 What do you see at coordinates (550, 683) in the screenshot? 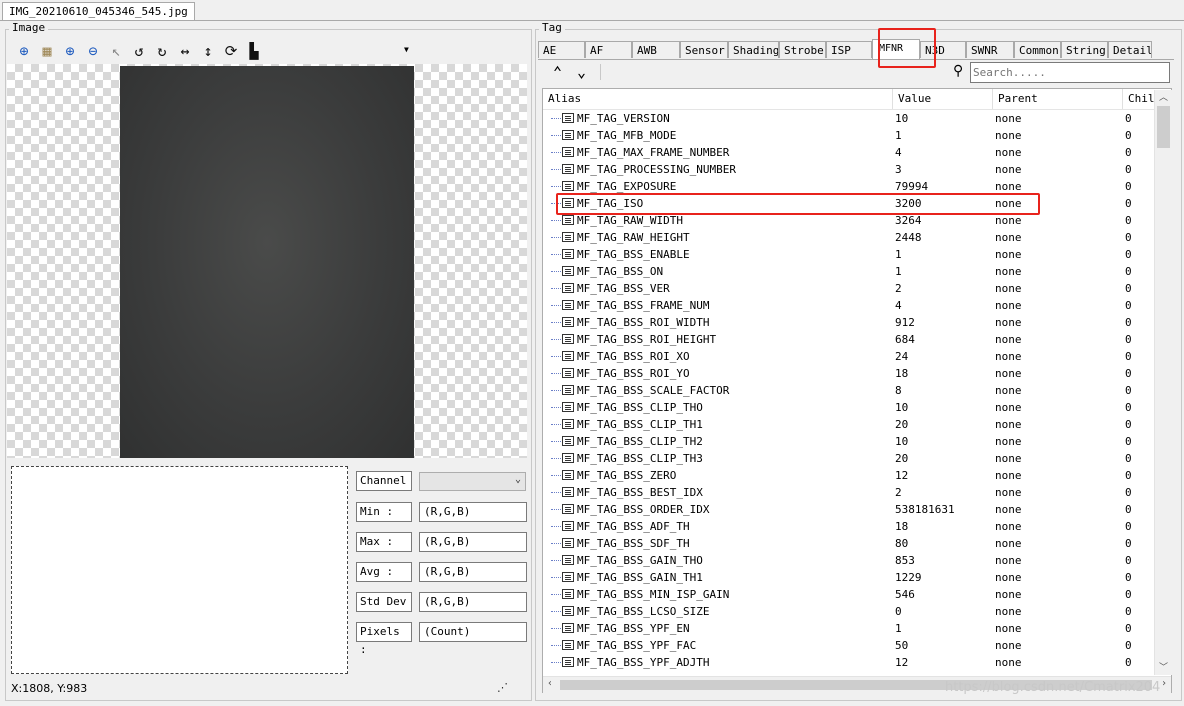
I see `scroll-left-icon: ‹` at bounding box center [550, 683].